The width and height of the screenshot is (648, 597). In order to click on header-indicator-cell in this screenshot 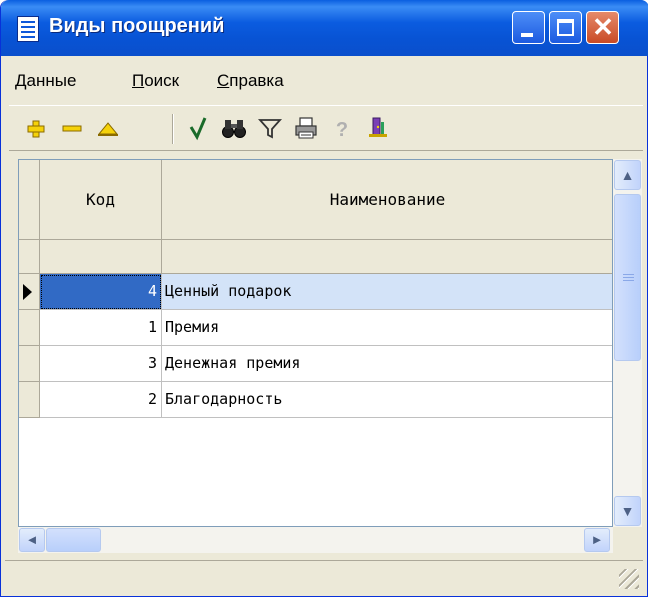, I will do `click(29, 200)`.